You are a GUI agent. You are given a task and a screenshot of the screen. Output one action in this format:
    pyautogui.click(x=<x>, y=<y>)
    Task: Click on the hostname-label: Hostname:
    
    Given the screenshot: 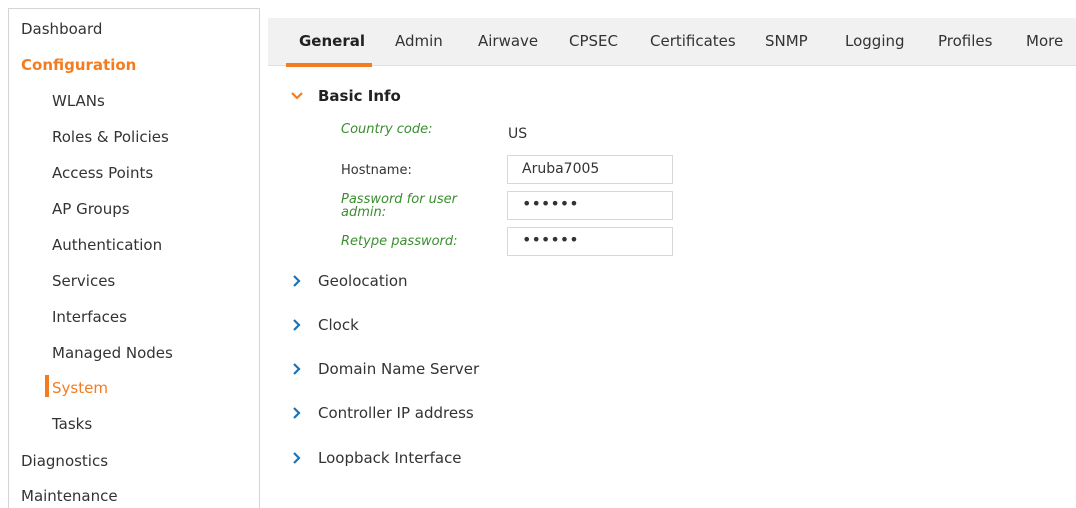 What is the action you would take?
    pyautogui.click(x=376, y=170)
    